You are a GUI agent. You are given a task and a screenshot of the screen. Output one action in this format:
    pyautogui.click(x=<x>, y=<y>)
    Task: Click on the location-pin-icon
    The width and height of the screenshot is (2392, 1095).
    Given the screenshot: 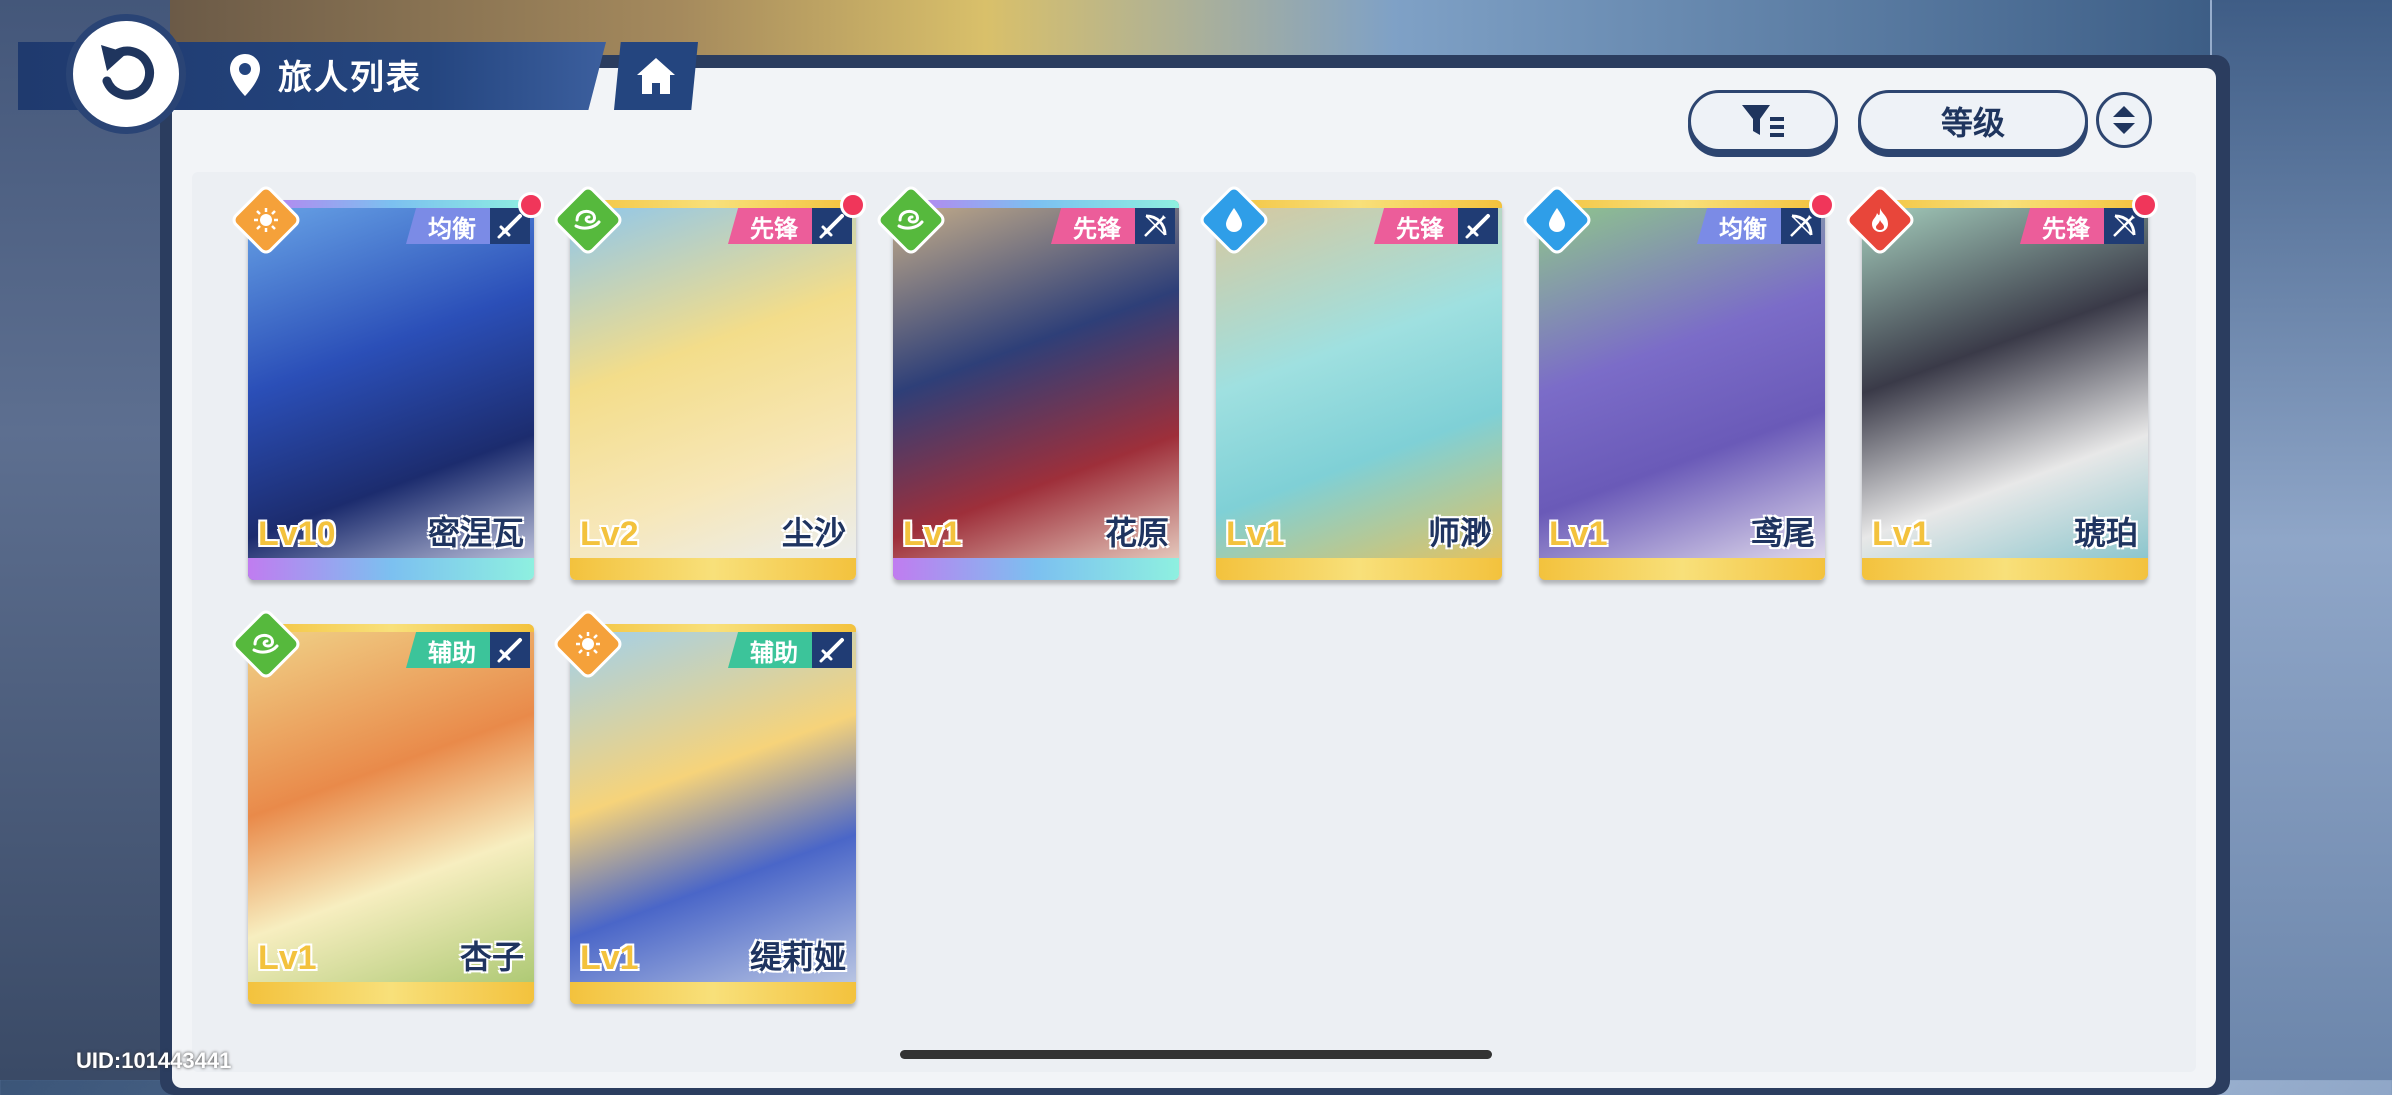 What is the action you would take?
    pyautogui.click(x=245, y=75)
    